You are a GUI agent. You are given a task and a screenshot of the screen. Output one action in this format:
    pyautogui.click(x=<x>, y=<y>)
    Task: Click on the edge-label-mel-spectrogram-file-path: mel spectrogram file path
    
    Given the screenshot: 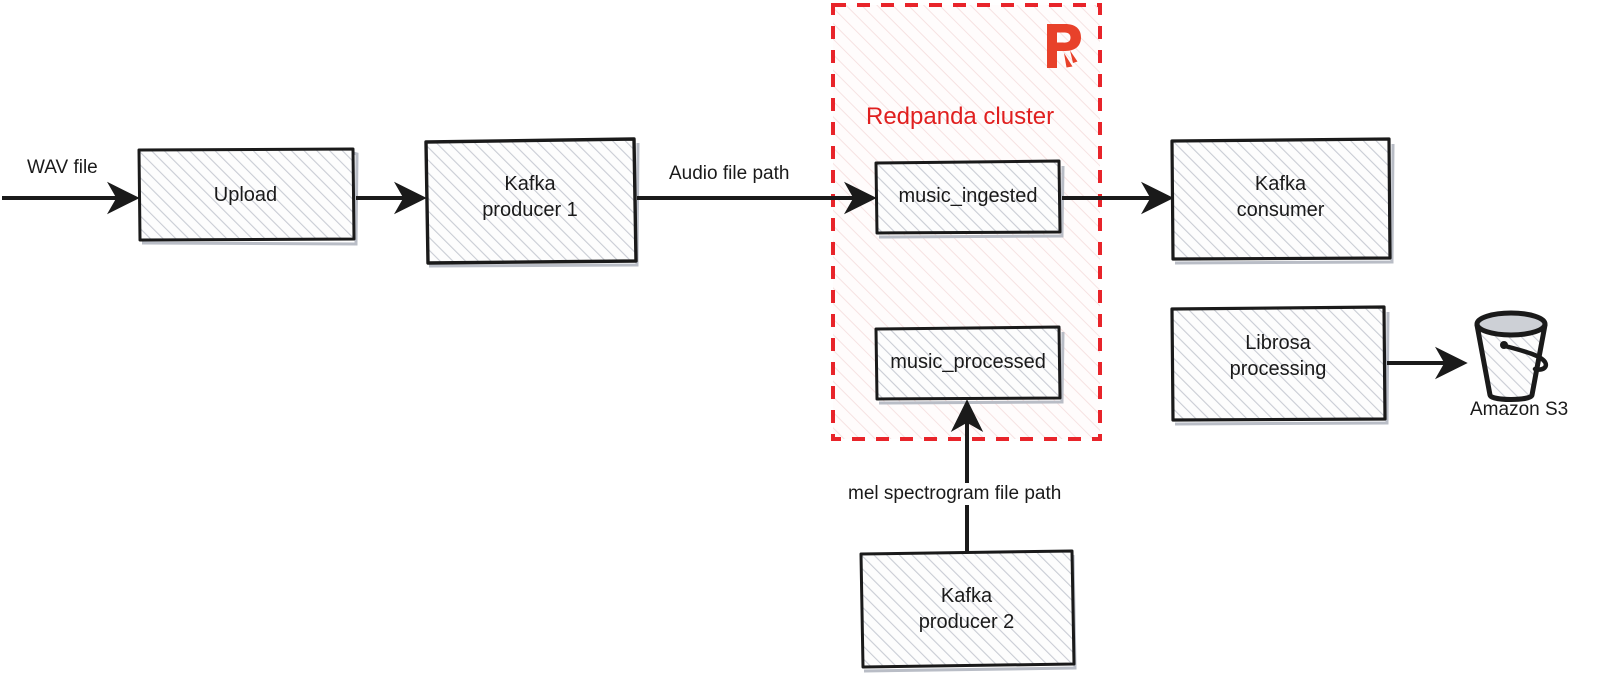 What is the action you would take?
    pyautogui.click(x=955, y=494)
    